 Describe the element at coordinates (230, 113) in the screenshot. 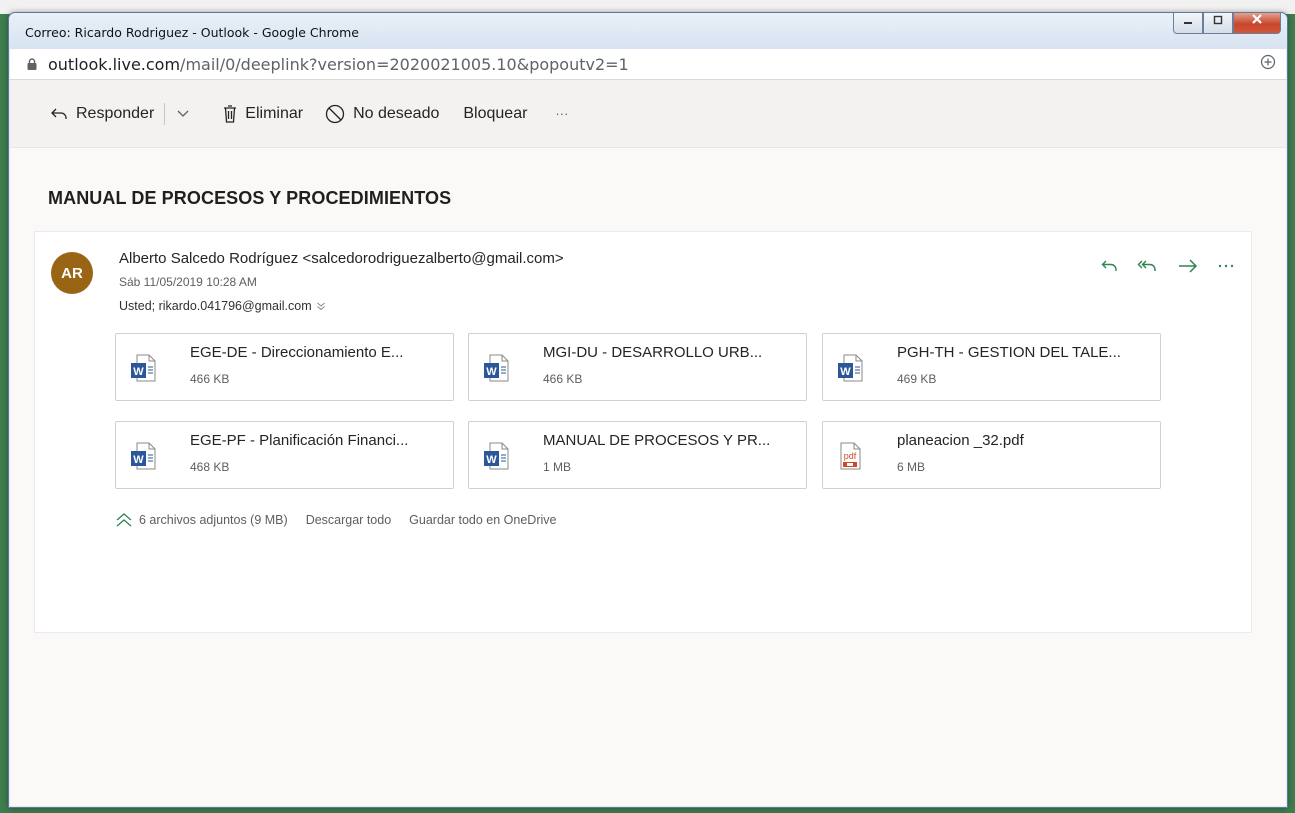

I see `trash-icon` at that location.